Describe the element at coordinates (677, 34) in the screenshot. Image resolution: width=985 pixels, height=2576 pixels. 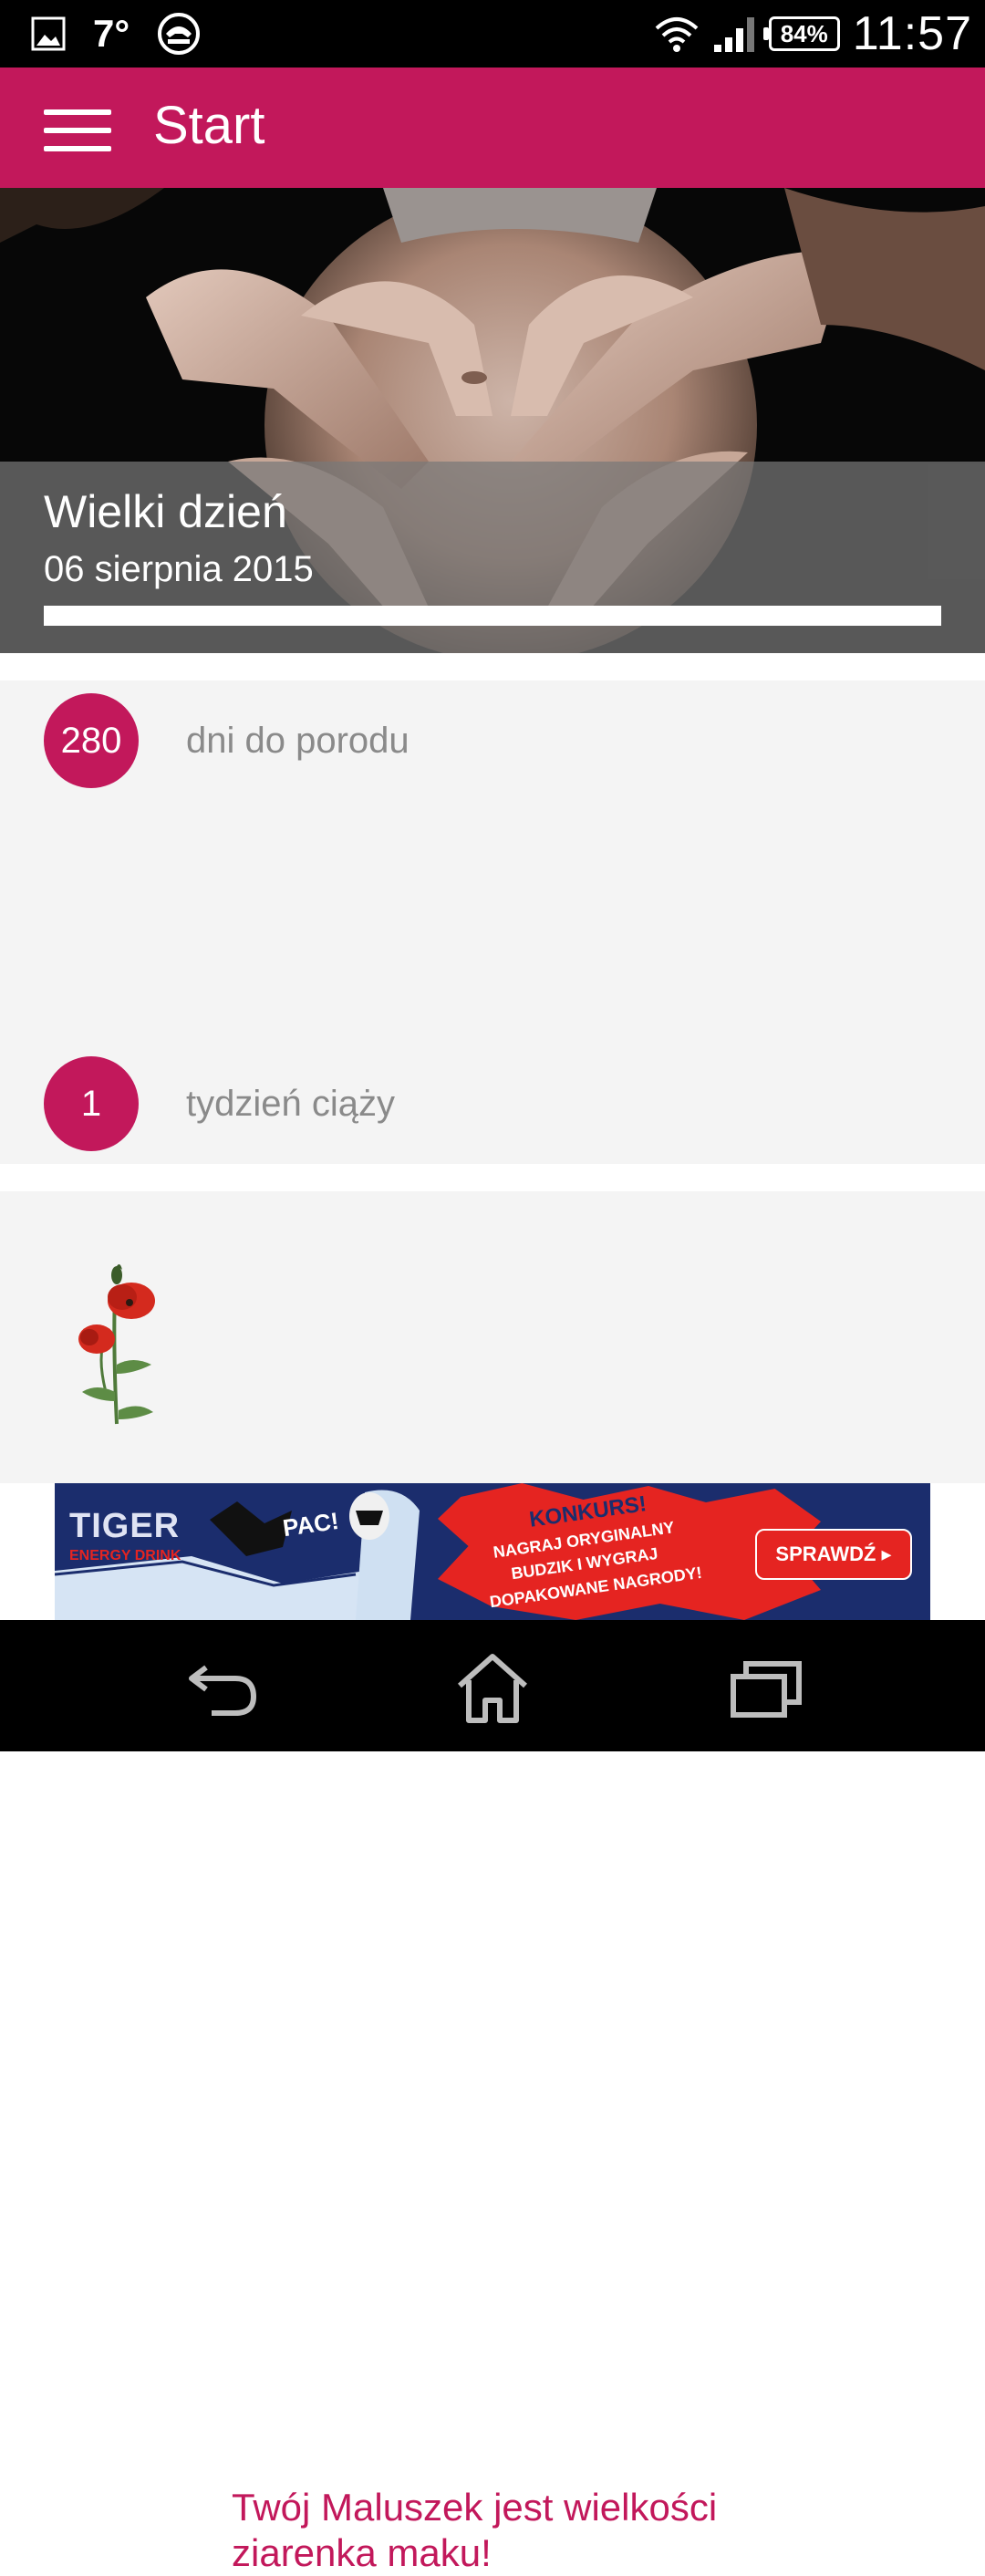
I see `wifi-icon` at that location.